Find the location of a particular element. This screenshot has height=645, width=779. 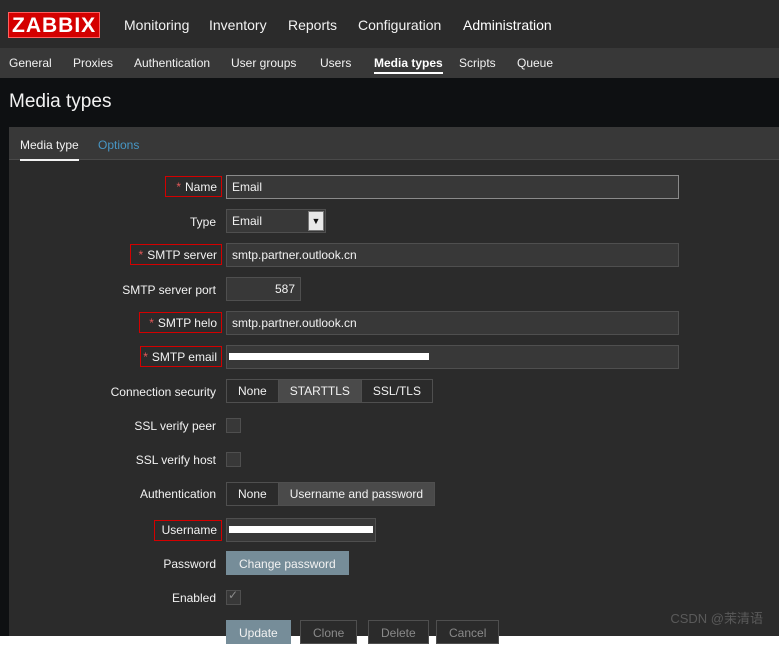

menu-monitoring: Monitoring is located at coordinates (156, 25).